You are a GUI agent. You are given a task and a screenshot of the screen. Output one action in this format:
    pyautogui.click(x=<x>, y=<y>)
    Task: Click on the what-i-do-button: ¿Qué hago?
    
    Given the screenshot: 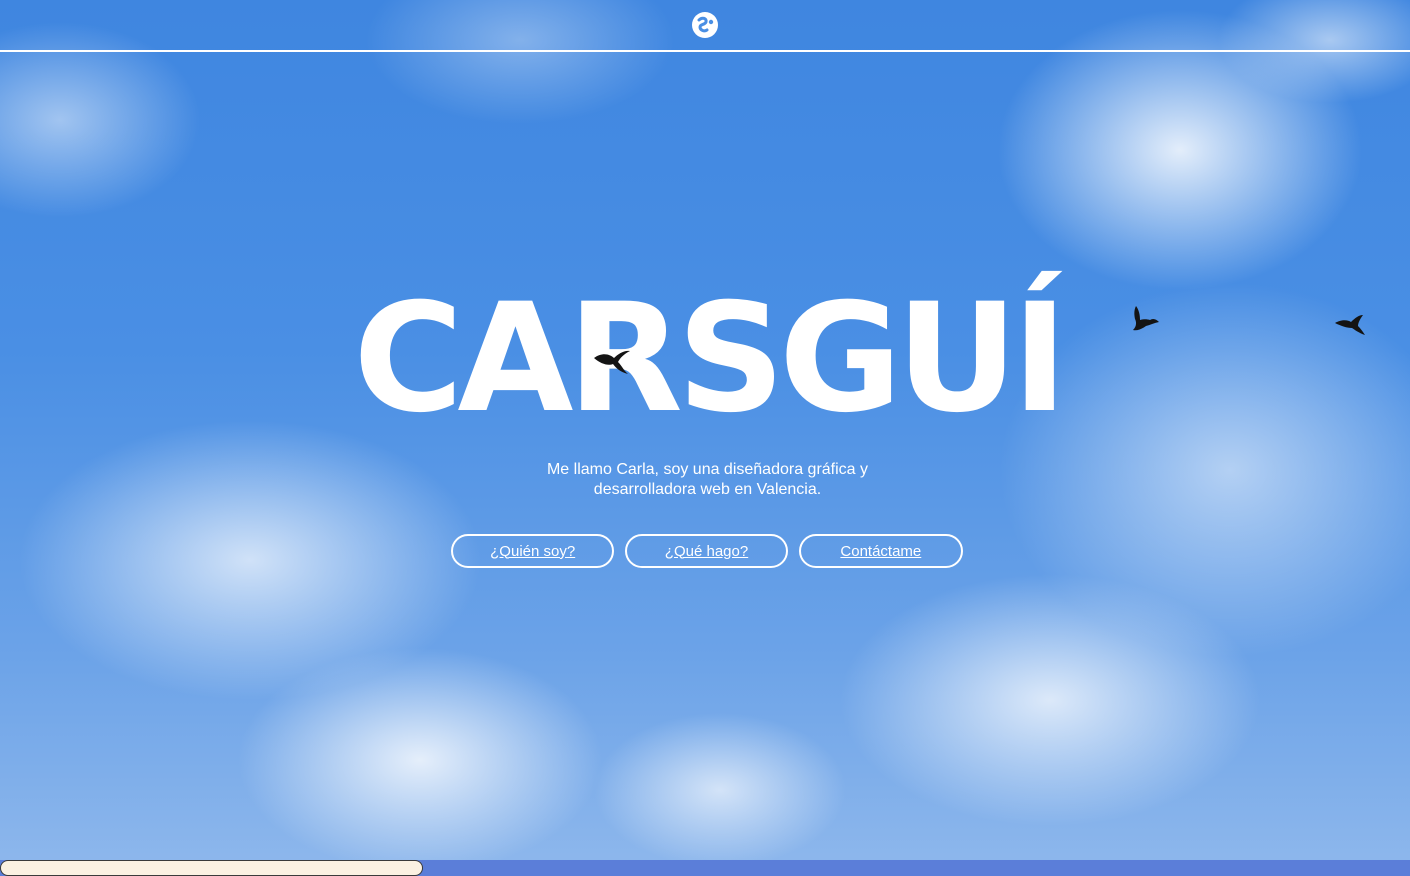 What is the action you would take?
    pyautogui.click(x=706, y=551)
    